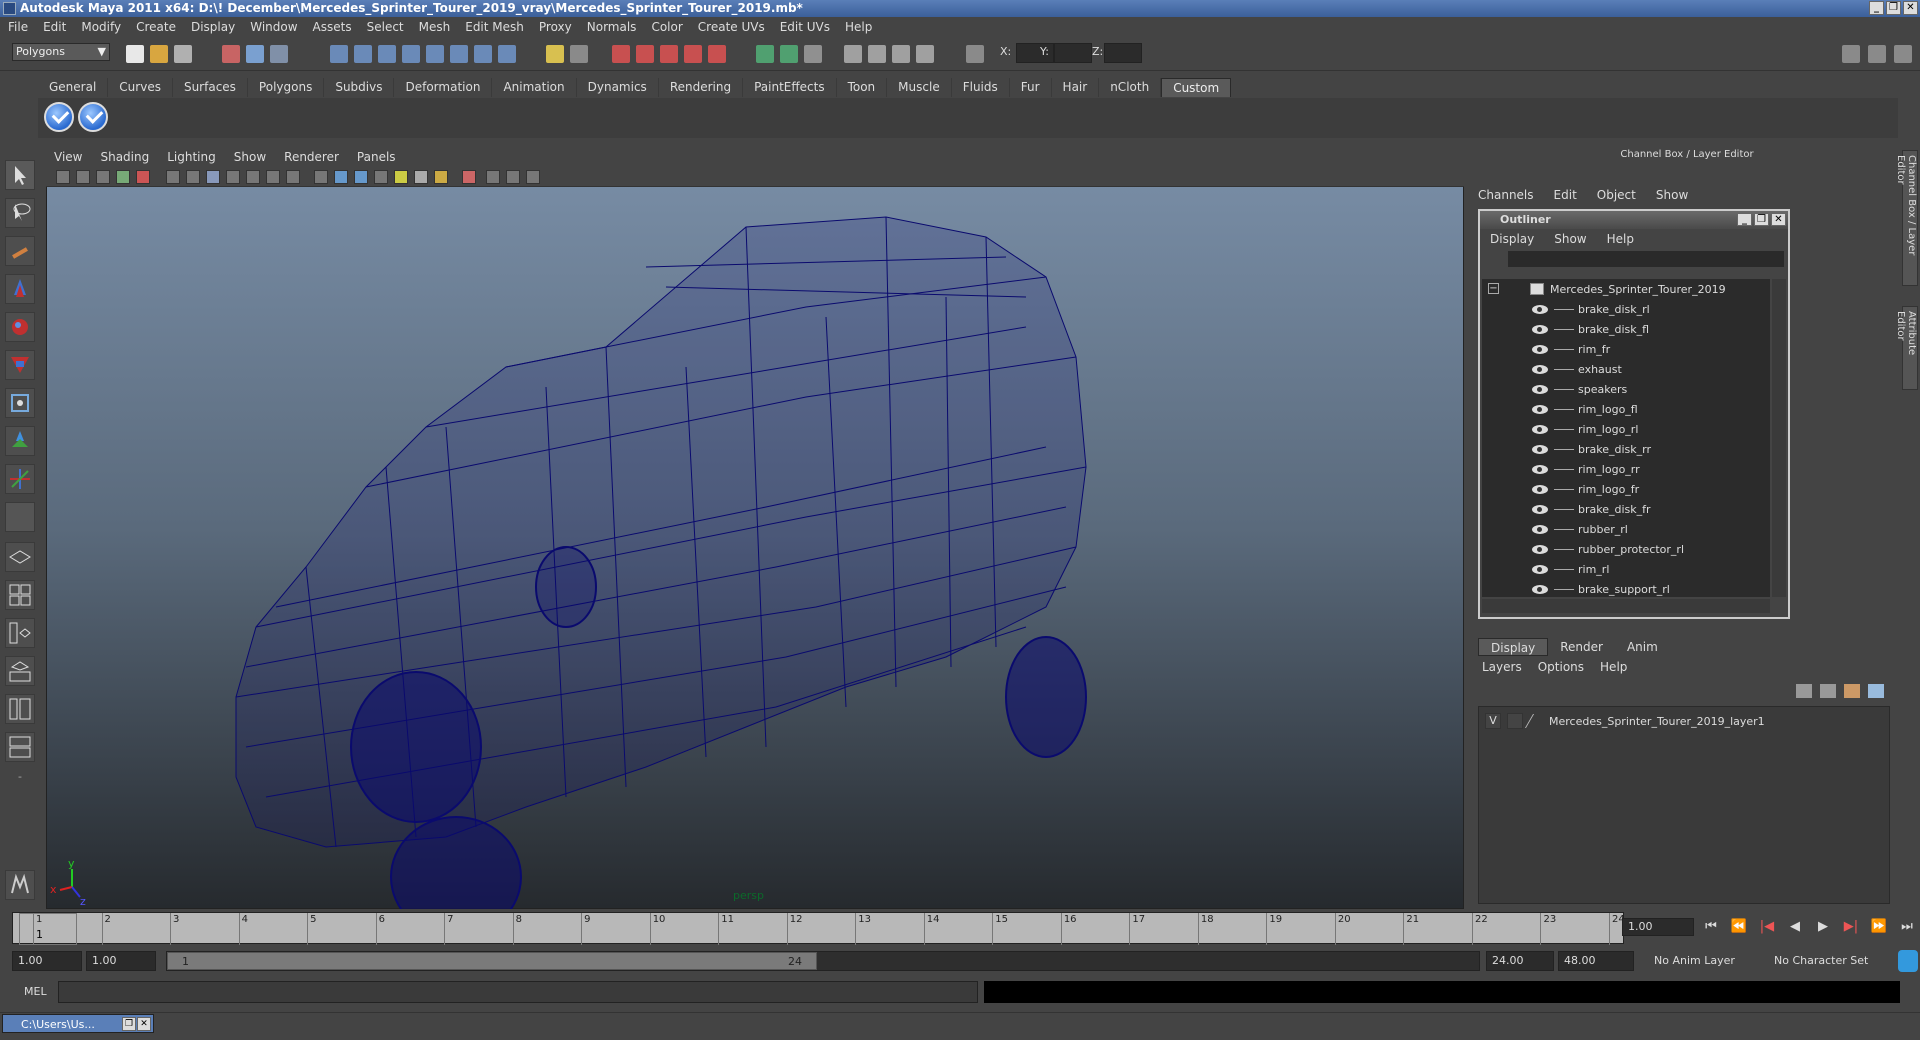 The width and height of the screenshot is (1920, 1040). I want to click on make-live-icon, so click(435, 54).